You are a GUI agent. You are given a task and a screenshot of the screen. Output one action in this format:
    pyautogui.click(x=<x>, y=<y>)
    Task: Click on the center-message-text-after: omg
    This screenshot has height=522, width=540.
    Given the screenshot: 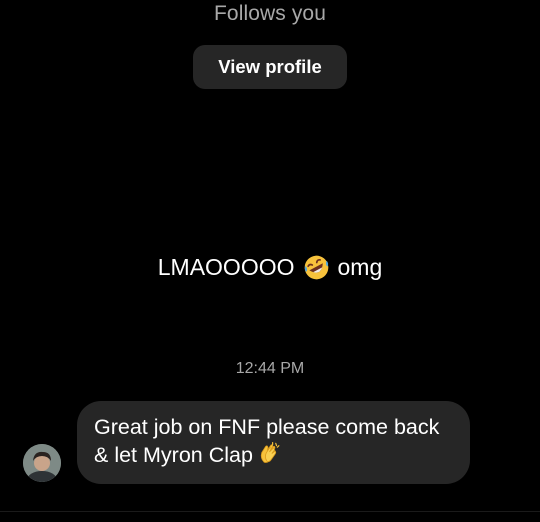 What is the action you would take?
    pyautogui.click(x=360, y=267)
    